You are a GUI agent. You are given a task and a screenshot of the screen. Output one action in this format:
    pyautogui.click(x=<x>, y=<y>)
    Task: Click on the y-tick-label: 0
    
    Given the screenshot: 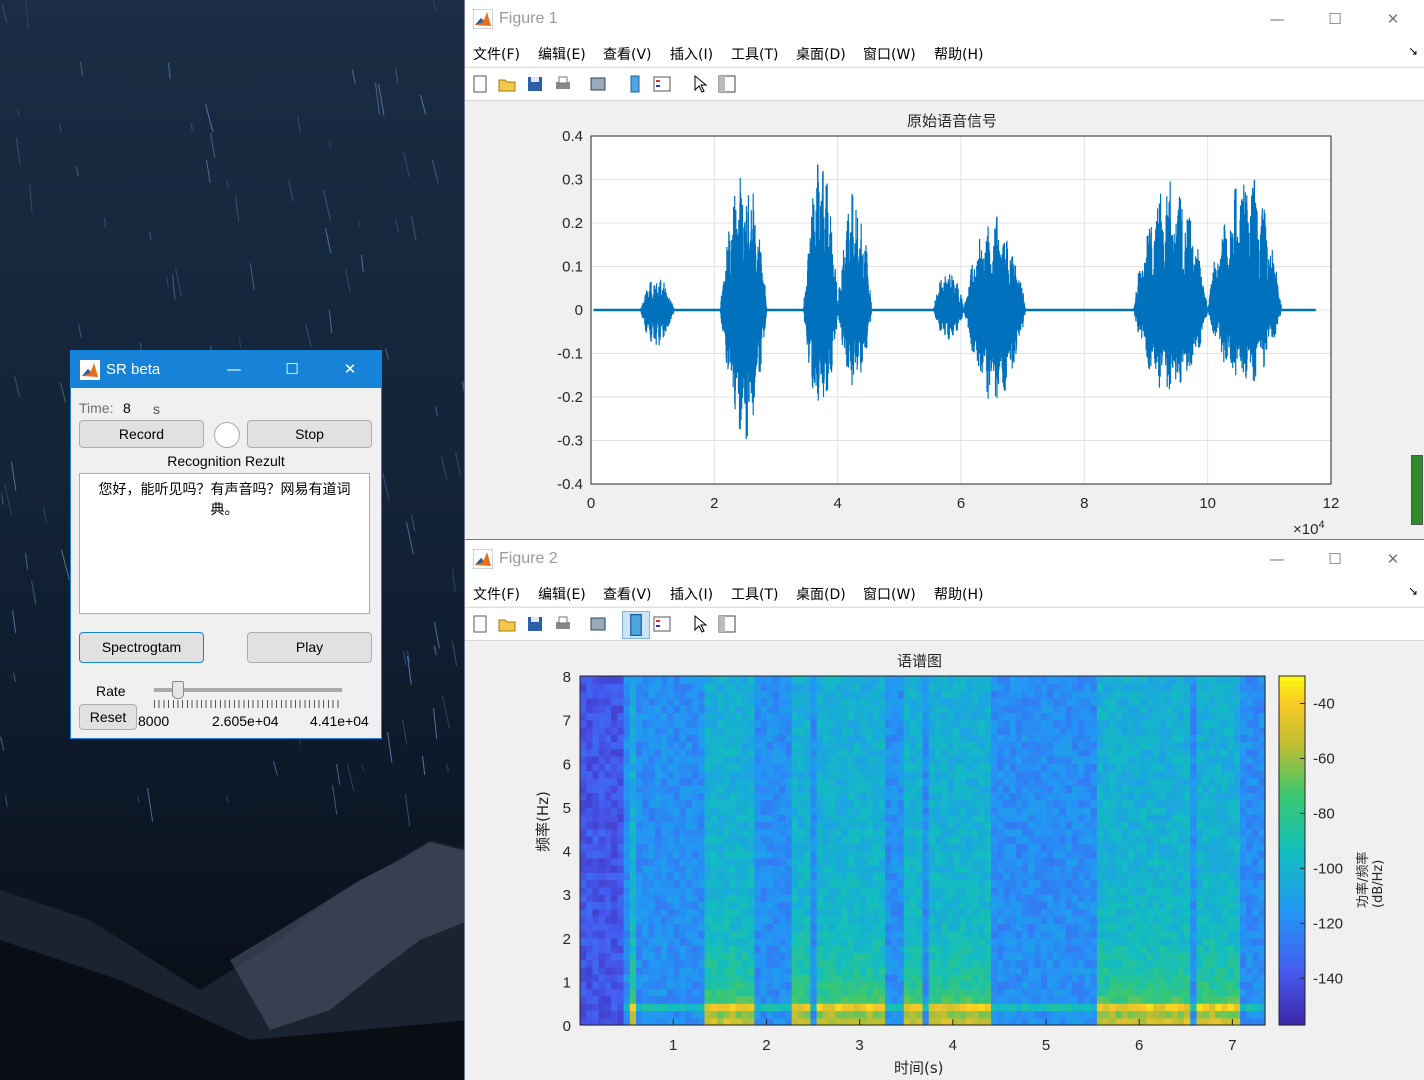 What is the action you would take?
    pyautogui.click(x=579, y=310)
    